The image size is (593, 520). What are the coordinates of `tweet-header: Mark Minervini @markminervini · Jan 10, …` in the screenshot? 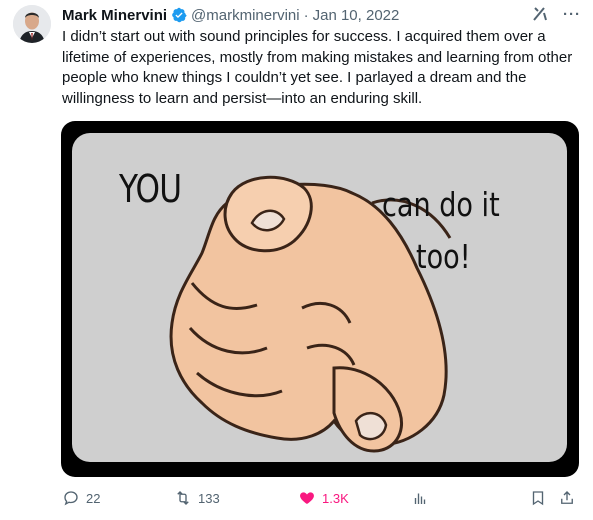 It's located at (321, 15).